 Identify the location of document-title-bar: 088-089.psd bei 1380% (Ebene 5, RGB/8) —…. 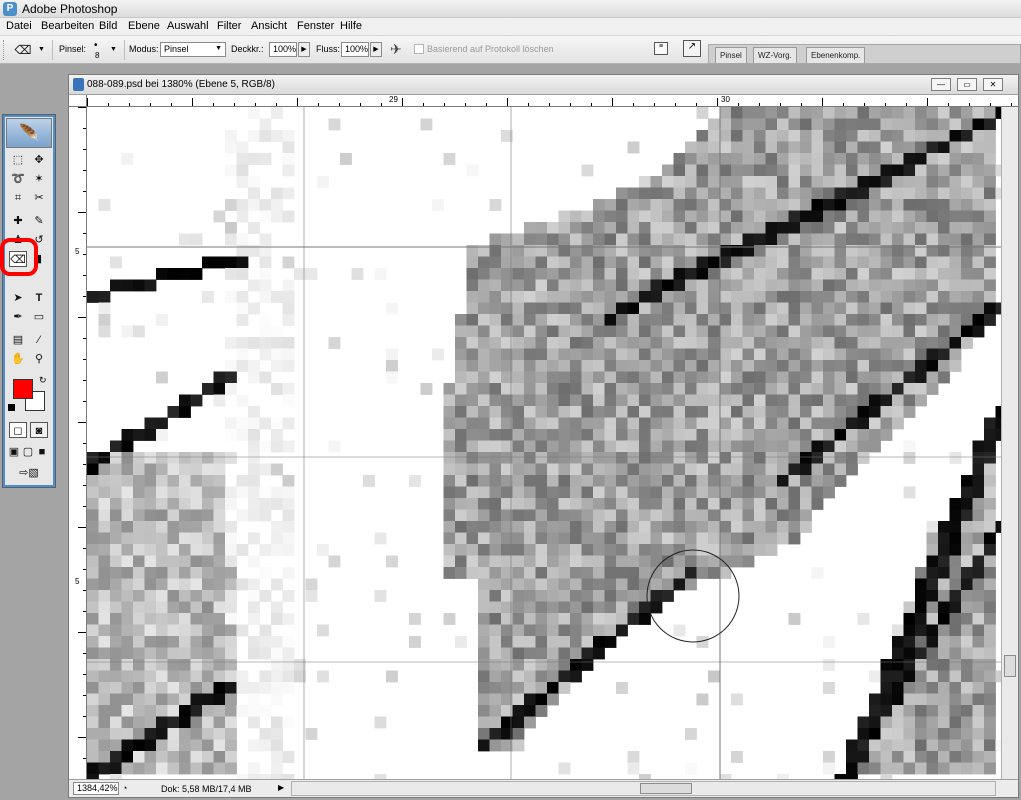
(543, 85).